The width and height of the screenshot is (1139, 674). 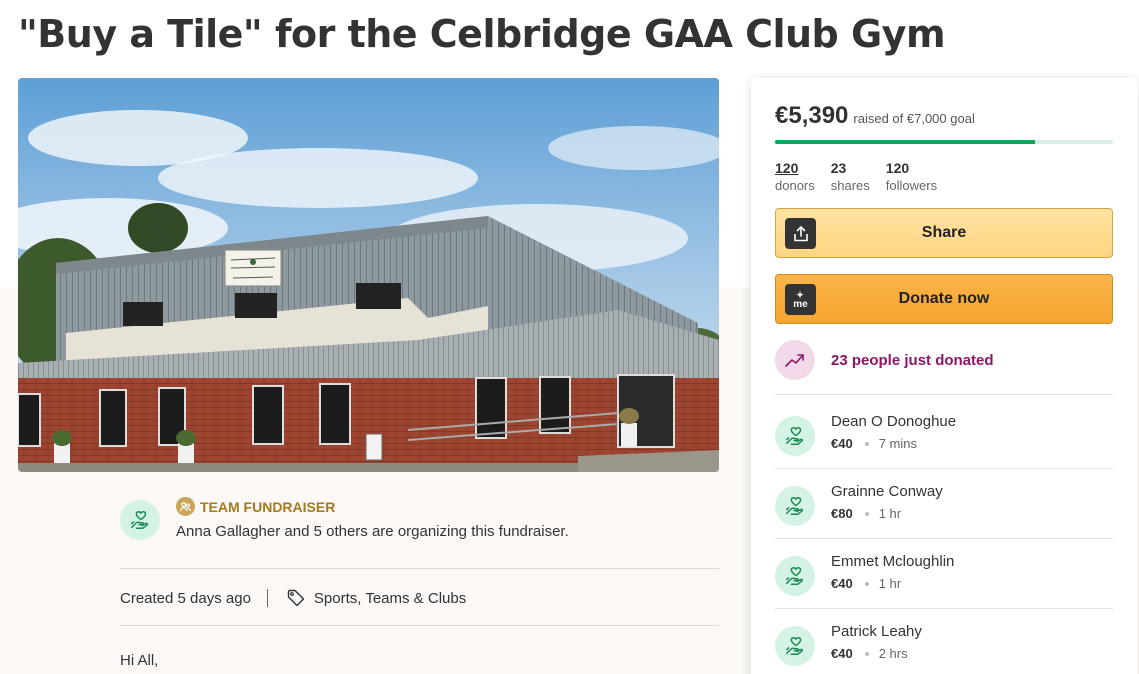 I want to click on trending-up-icon, so click(x=795, y=360).